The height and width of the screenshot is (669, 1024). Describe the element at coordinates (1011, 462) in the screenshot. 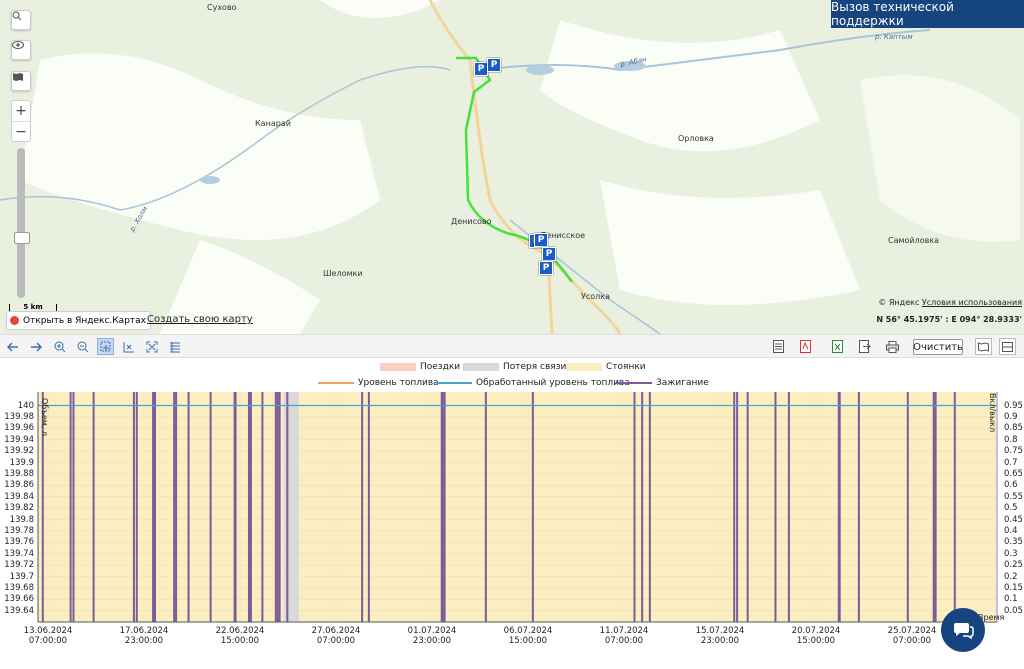

I see `y-right-tick-label: 0.7` at that location.